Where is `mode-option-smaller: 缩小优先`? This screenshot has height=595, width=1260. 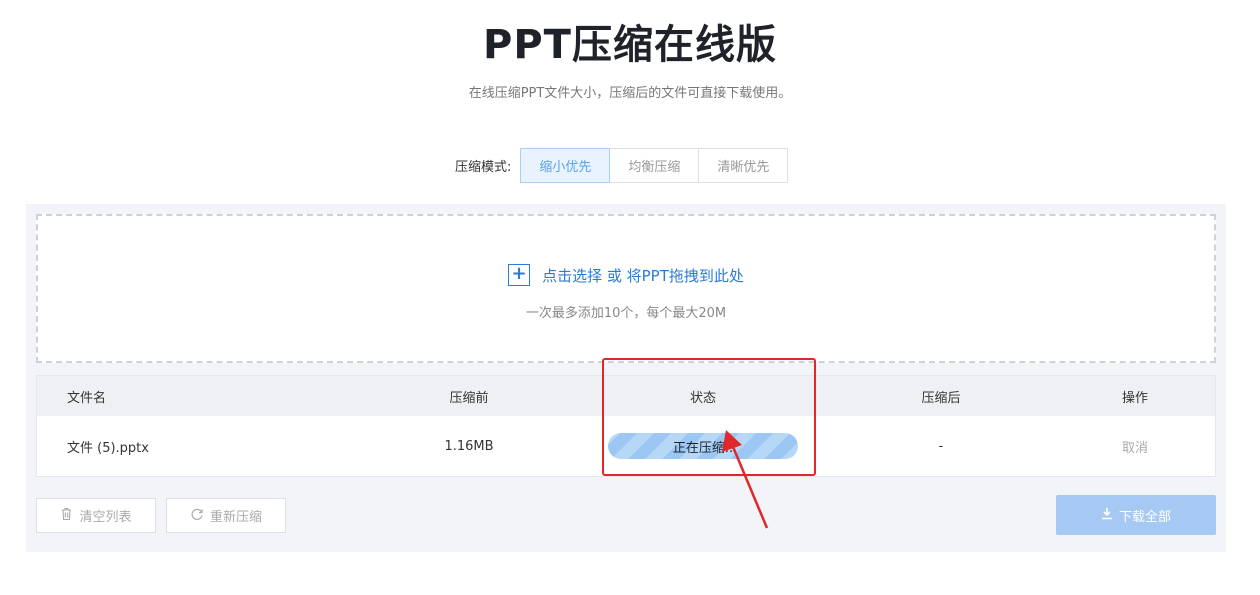 mode-option-smaller: 缩小优先 is located at coordinates (565, 165).